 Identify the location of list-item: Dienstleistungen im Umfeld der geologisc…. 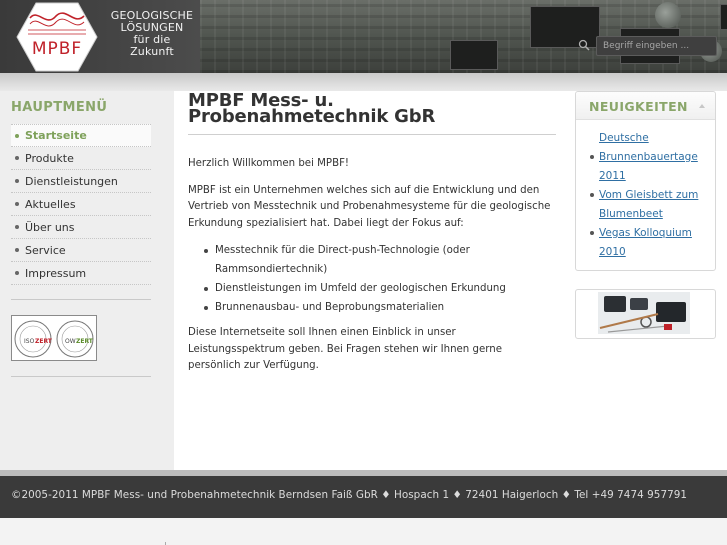
(380, 288).